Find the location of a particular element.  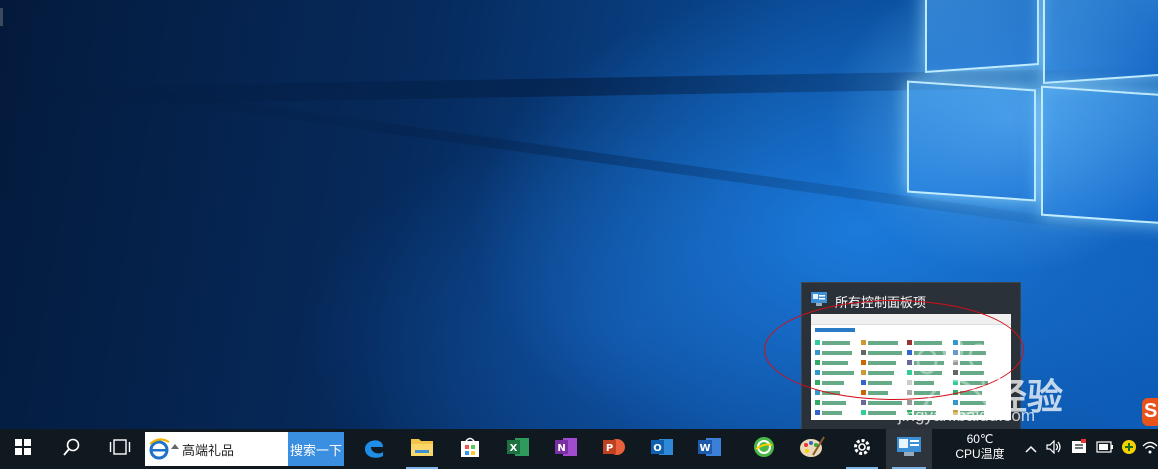

action-center-button is located at coordinates (1079, 449).